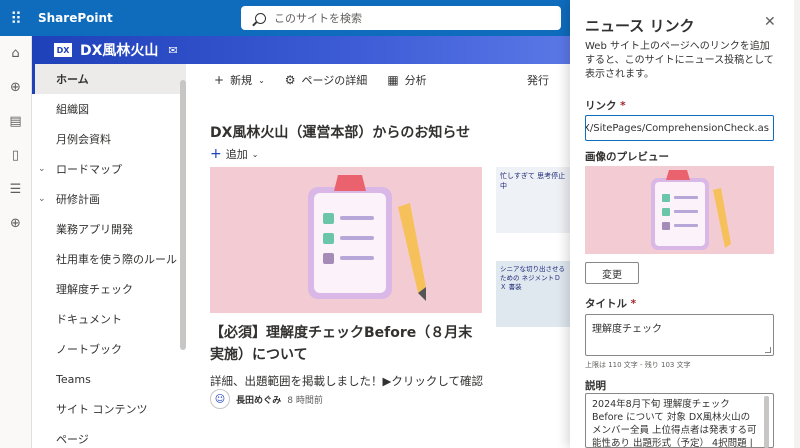 The height and width of the screenshot is (448, 800). What do you see at coordinates (72, 439) in the screenshot?
I see `nav-item-label: ページ` at bounding box center [72, 439].